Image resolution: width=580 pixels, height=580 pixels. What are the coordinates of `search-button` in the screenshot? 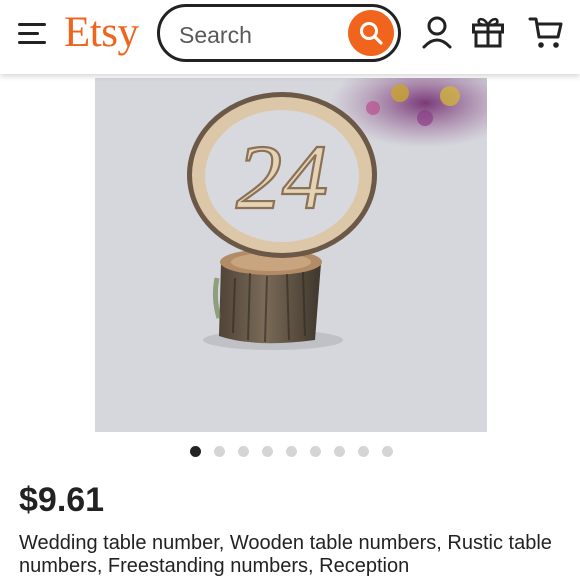 It's located at (371, 33).